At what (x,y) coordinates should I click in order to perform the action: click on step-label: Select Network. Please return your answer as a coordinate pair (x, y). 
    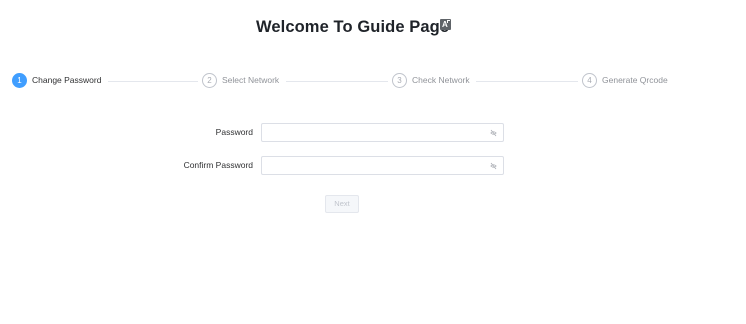
    Looking at the image, I should click on (251, 80).